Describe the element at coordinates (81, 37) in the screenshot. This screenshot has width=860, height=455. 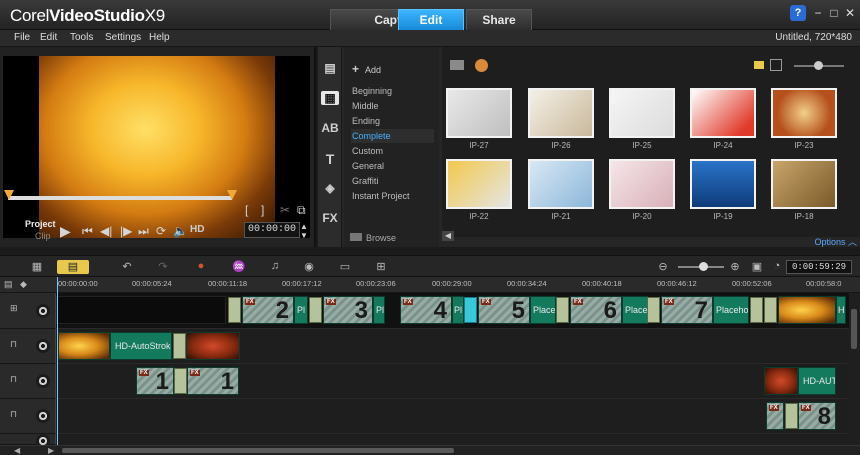
I see `menu-tools: Tools` at that location.